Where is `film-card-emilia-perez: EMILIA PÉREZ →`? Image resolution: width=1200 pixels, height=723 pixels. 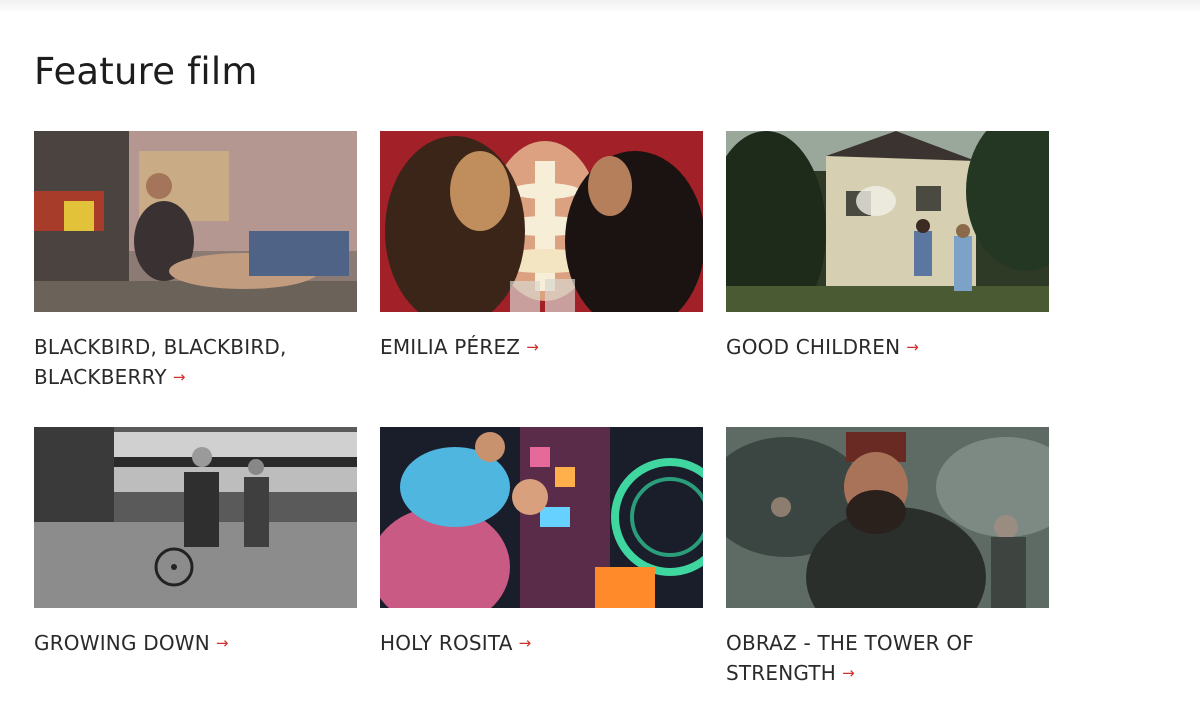 film-card-emilia-perez: EMILIA PÉREZ → is located at coordinates (541, 279).